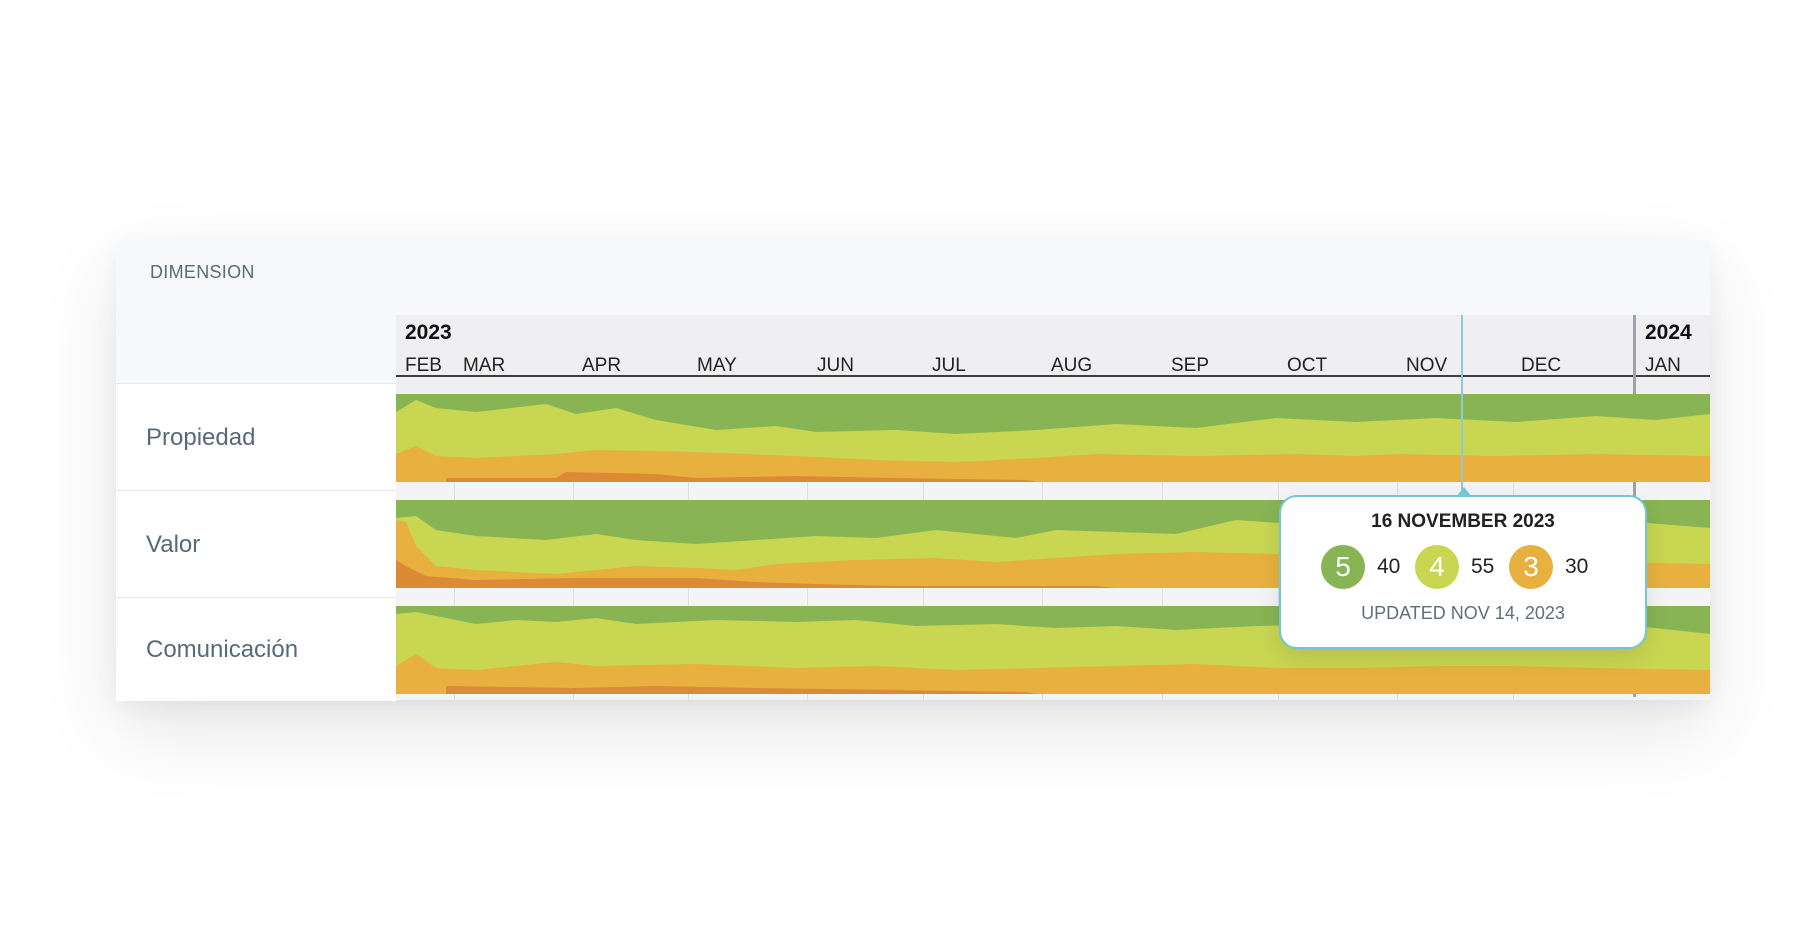 The image size is (1813, 934). Describe the element at coordinates (835, 365) in the screenshot. I see `month-label: JUN` at that location.